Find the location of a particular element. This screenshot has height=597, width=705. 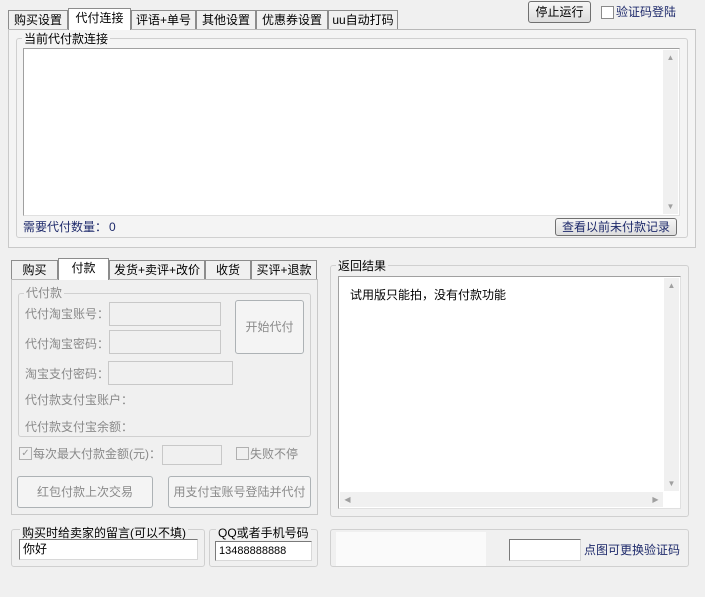

subtab-ship-review-price: 发货+卖评+改价 is located at coordinates (157, 270).